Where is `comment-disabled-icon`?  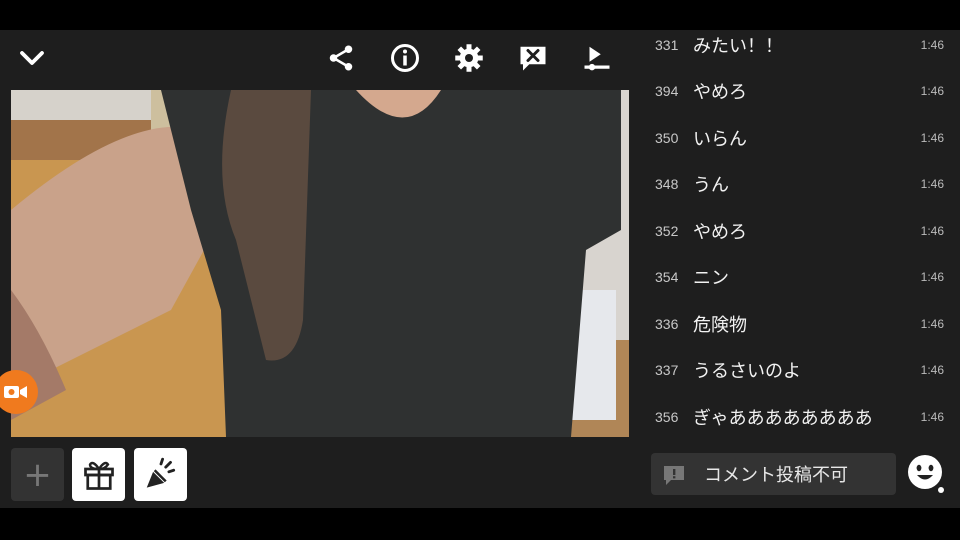 comment-disabled-icon is located at coordinates (674, 475).